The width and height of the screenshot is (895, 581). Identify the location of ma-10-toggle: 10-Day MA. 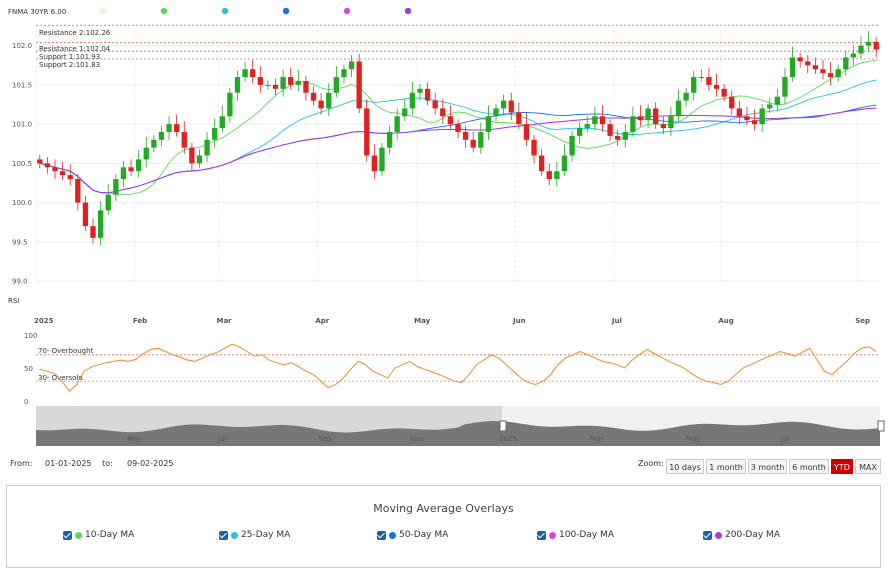
(98, 535).